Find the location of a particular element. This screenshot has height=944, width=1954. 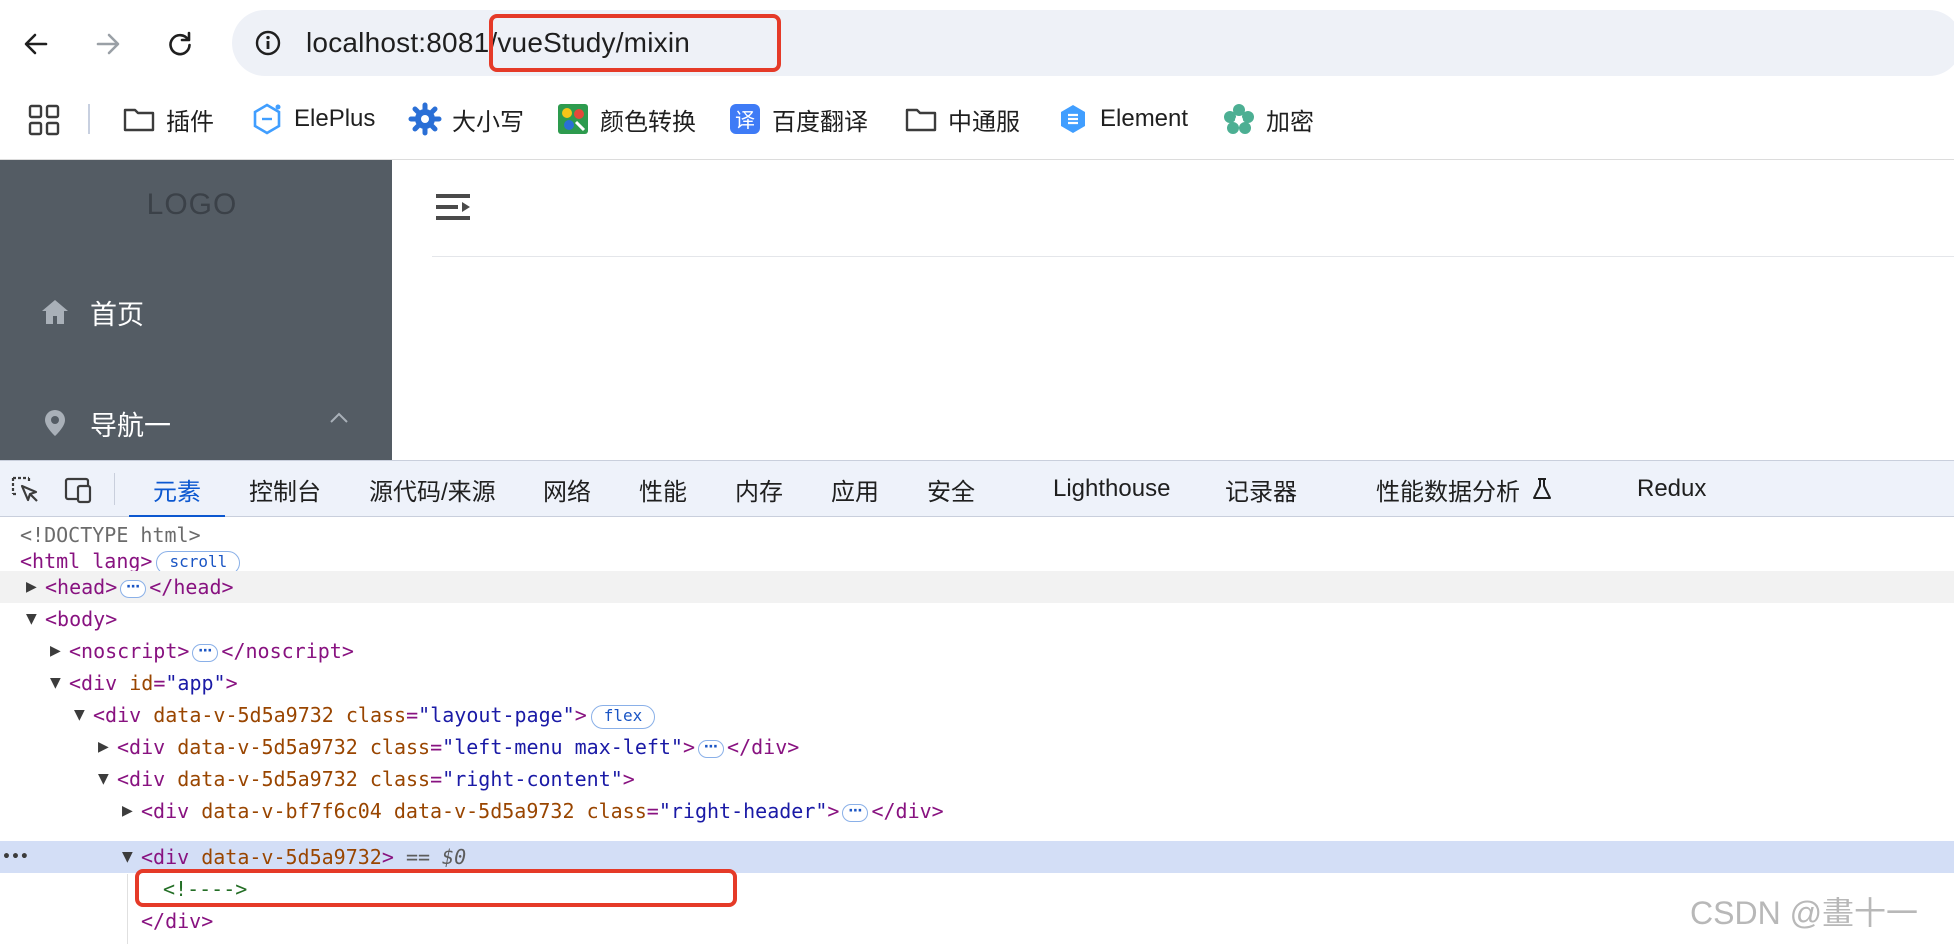

back-button is located at coordinates (36, 44).